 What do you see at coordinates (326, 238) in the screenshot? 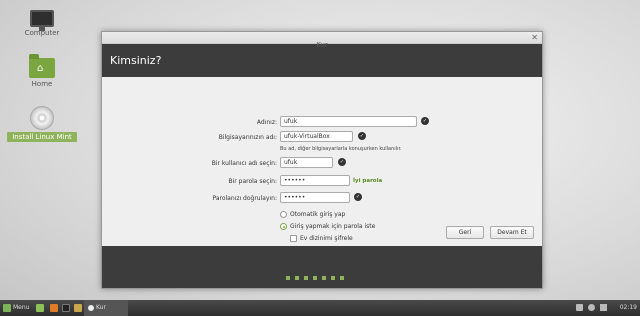
I see `encrypt-home-label: Ev dizinimi şifrele` at bounding box center [326, 238].